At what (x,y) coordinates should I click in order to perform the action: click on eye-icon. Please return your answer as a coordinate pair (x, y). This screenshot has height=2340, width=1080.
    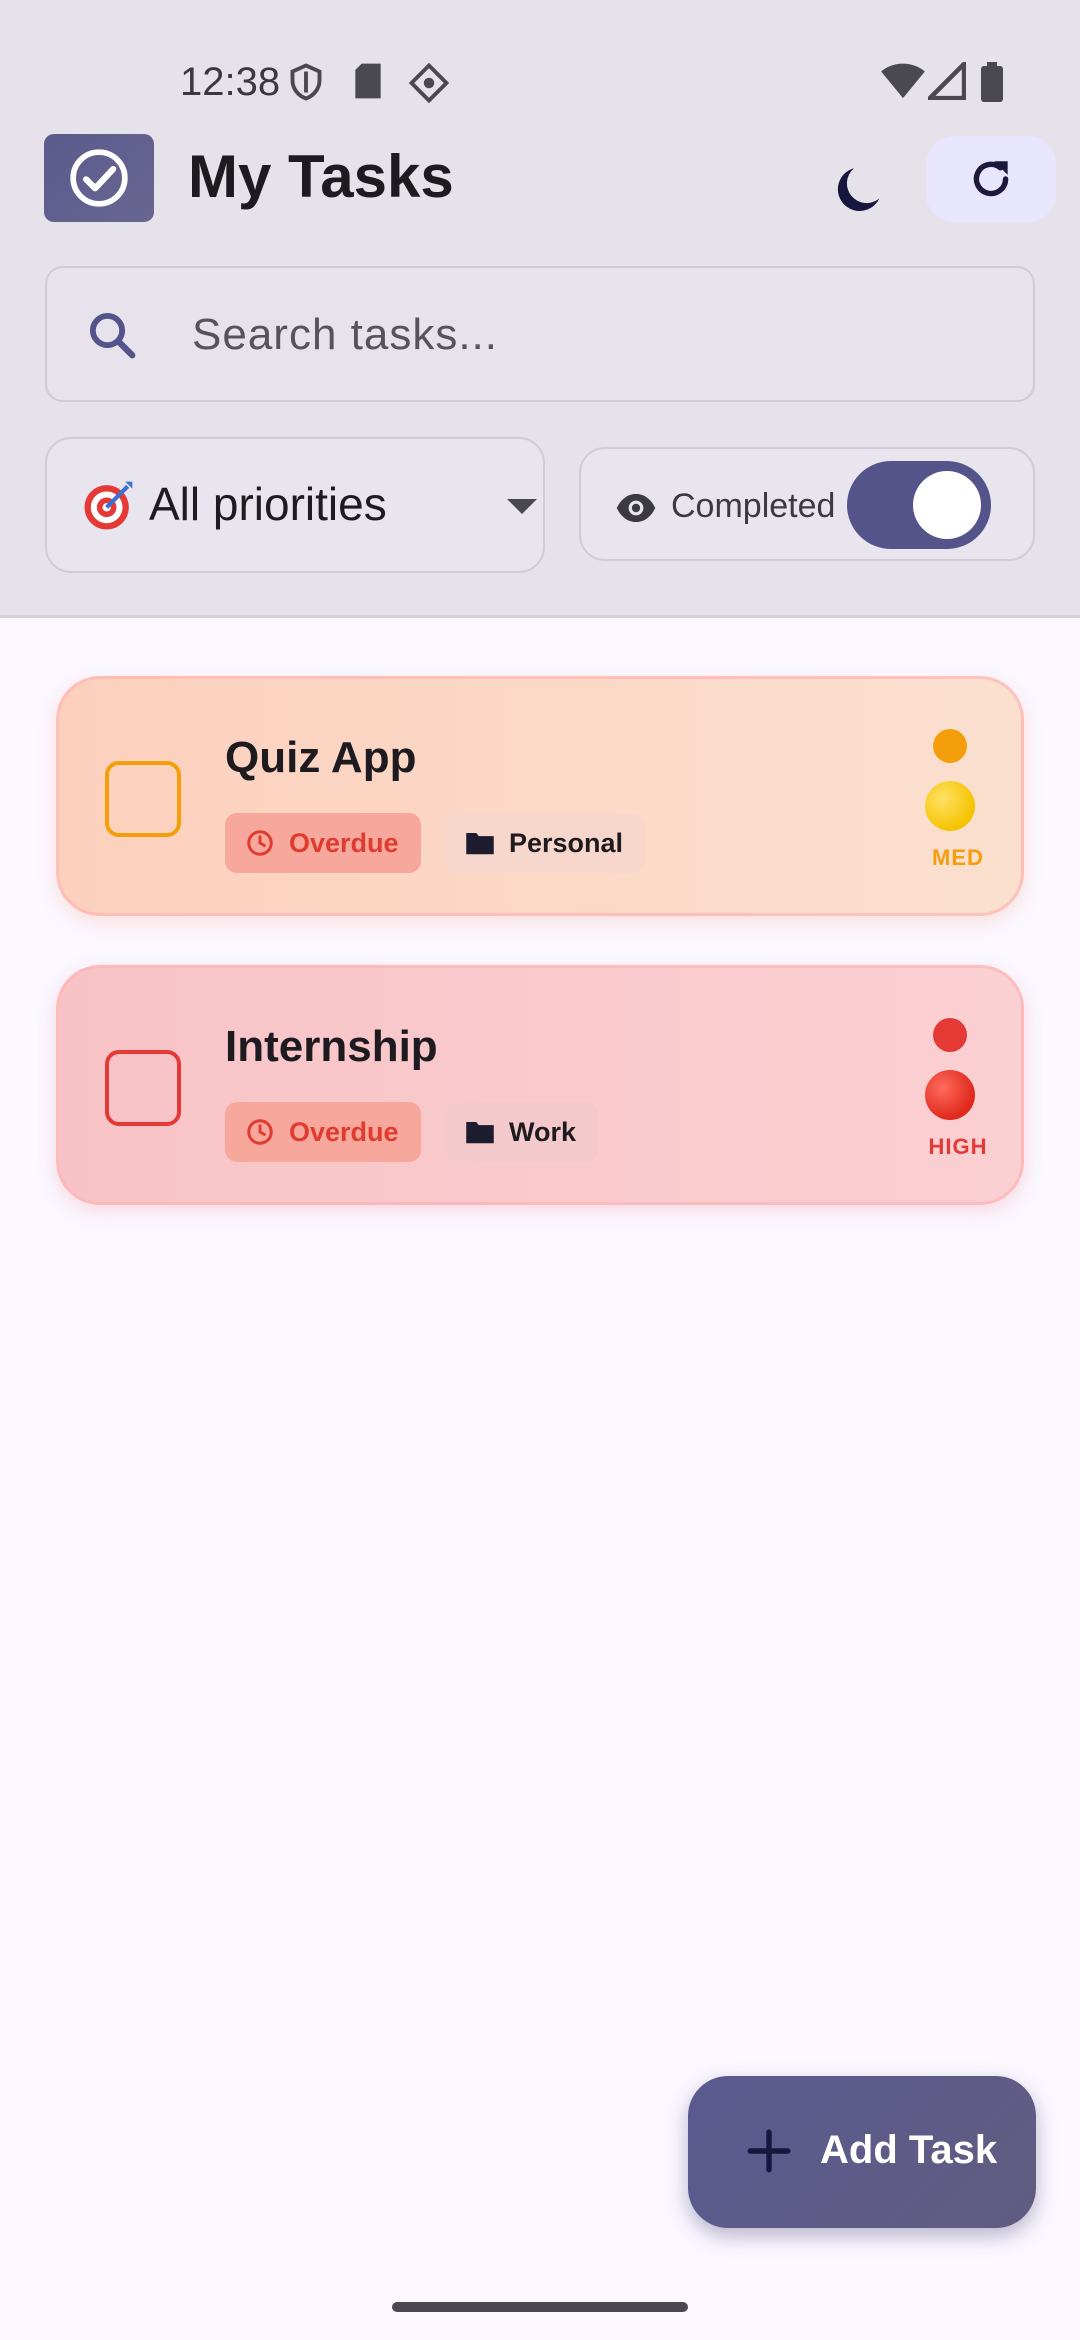
    Looking at the image, I should click on (636, 510).